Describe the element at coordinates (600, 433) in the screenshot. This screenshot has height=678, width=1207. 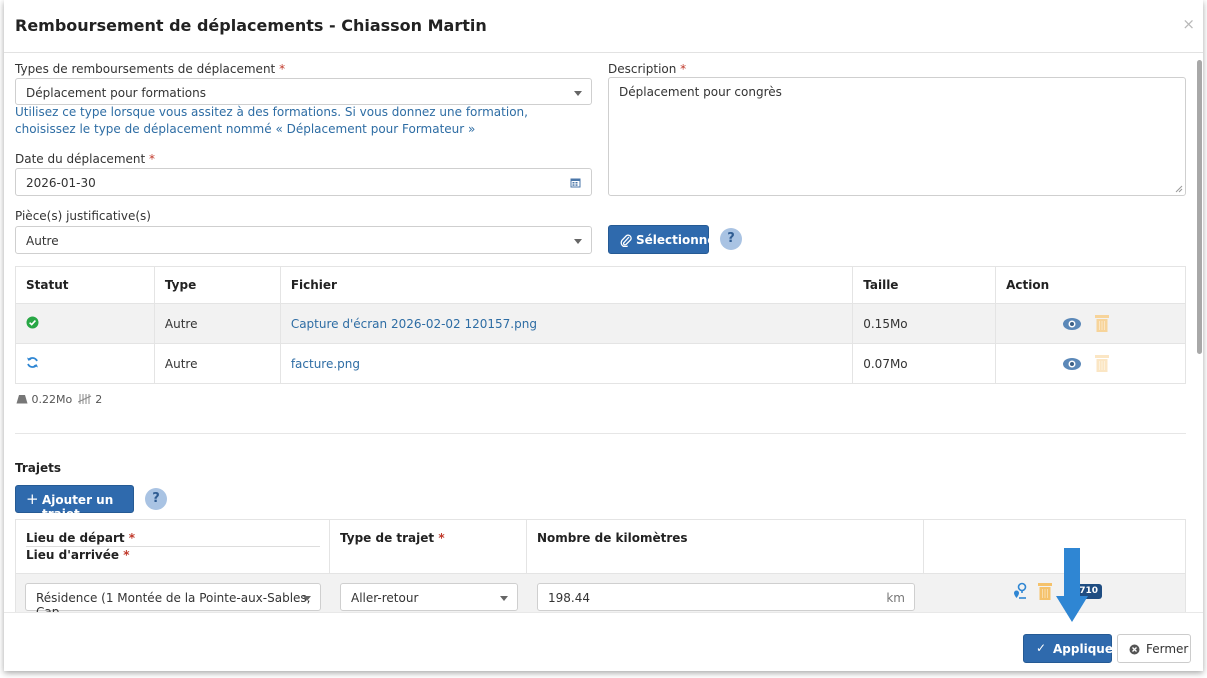
I see `section-divider` at that location.